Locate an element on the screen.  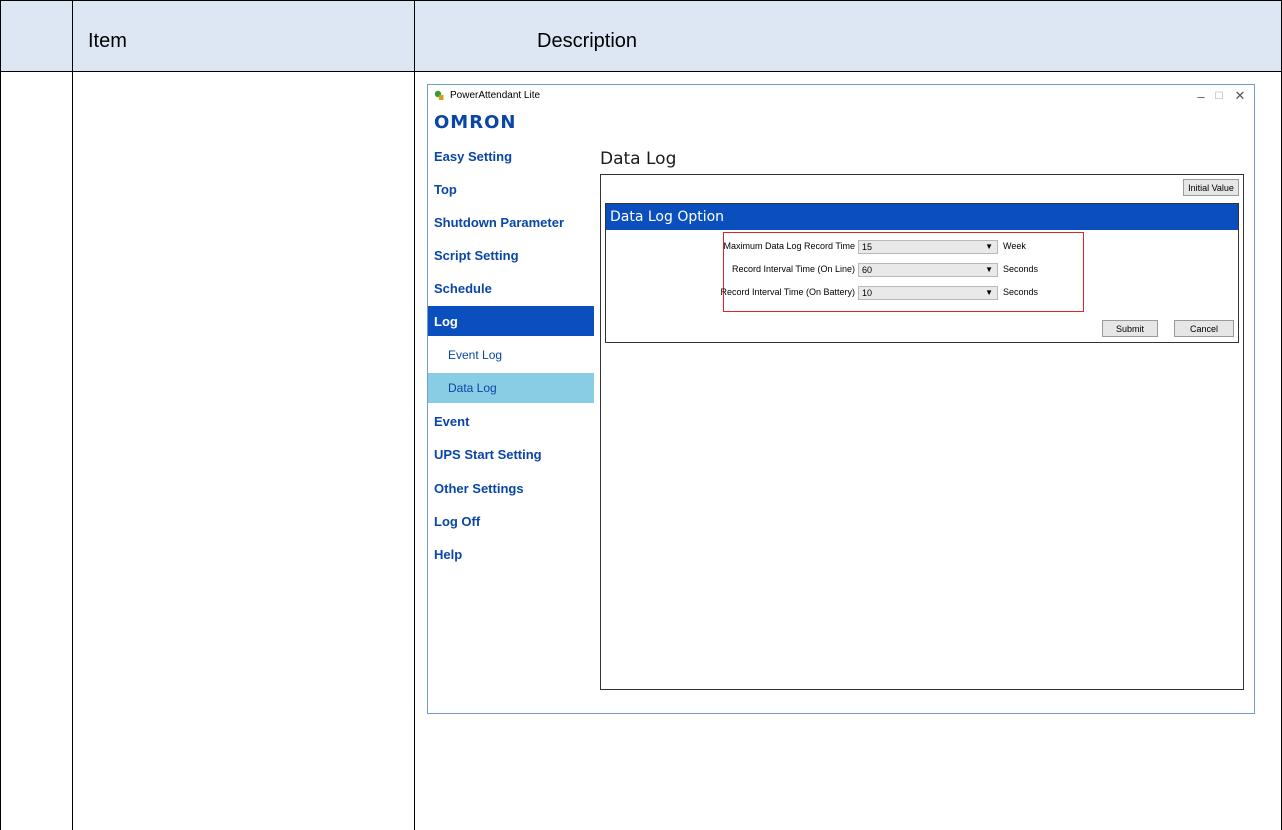
cancel-button: Cancel is located at coordinates (1204, 328).